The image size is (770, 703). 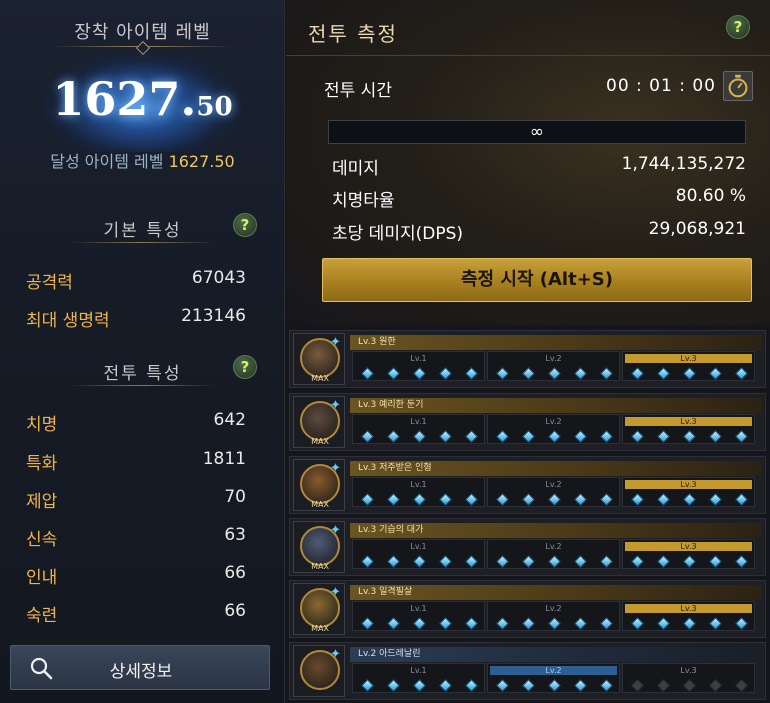 What do you see at coordinates (49, 283) in the screenshot?
I see `stat-label: 공격력` at bounding box center [49, 283].